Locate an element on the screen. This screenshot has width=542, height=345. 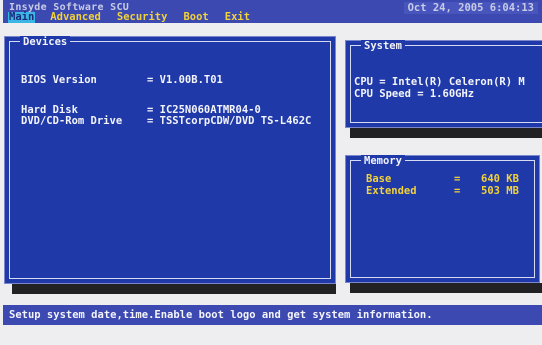
menu-main: Main is located at coordinates (22, 17).